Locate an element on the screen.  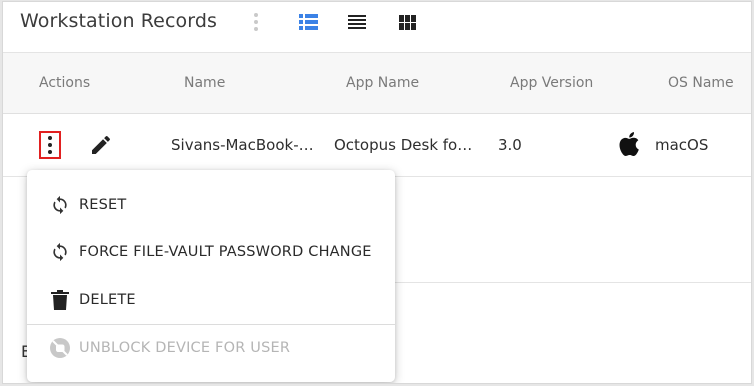
edit-button is located at coordinates (101, 145).